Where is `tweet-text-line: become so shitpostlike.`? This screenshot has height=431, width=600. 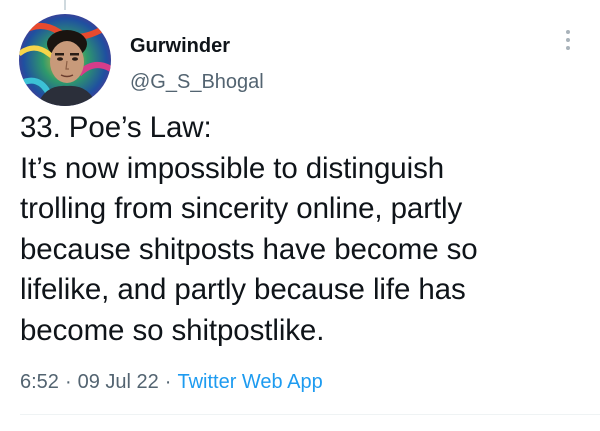
tweet-text-line: become so shitpostlike. is located at coordinates (172, 330).